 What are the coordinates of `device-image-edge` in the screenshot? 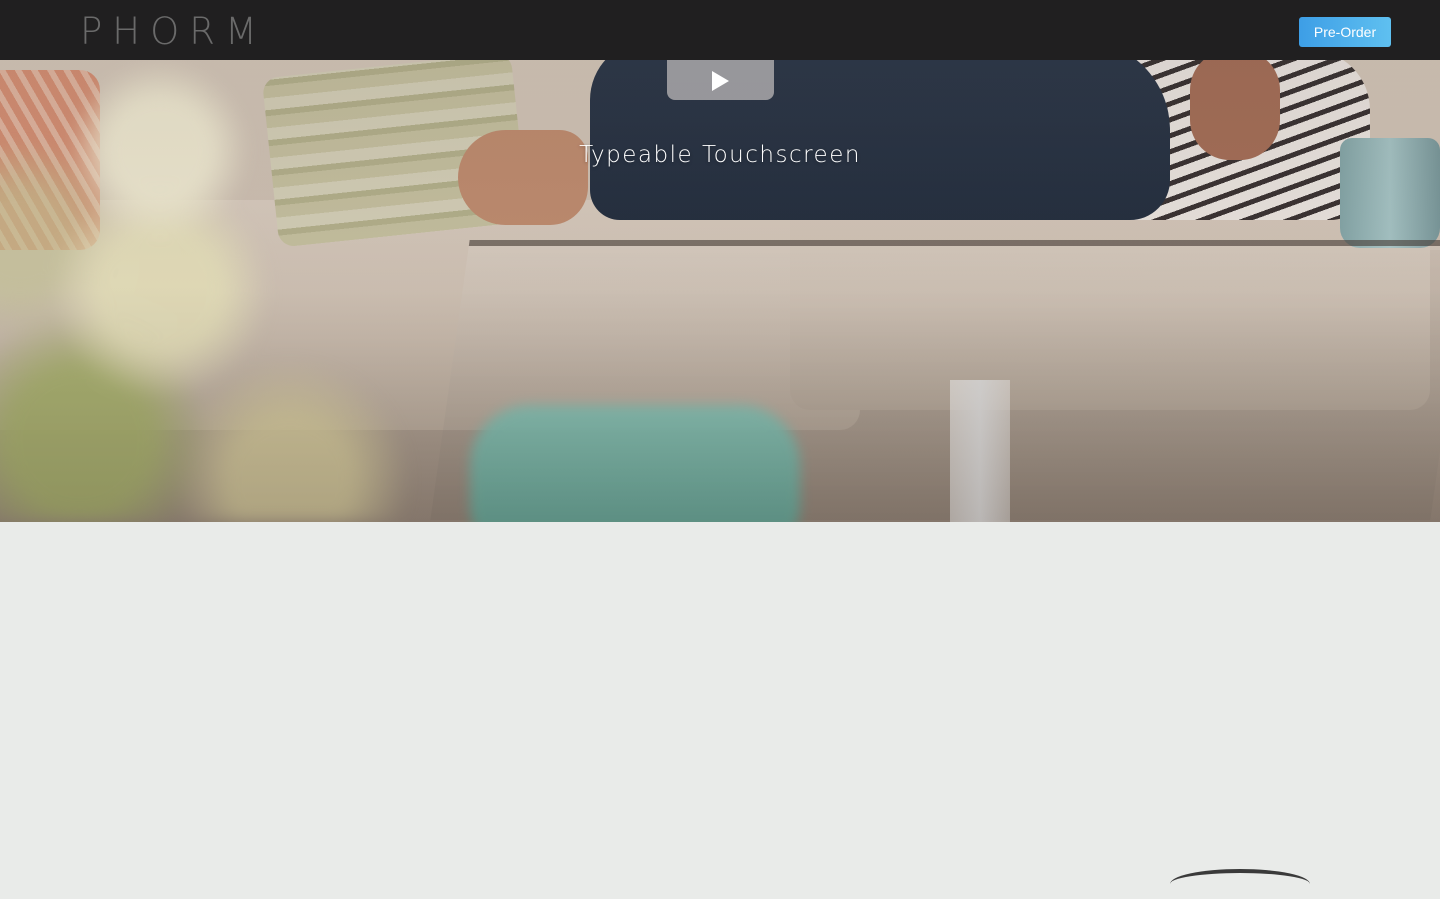 It's located at (1240, 884).